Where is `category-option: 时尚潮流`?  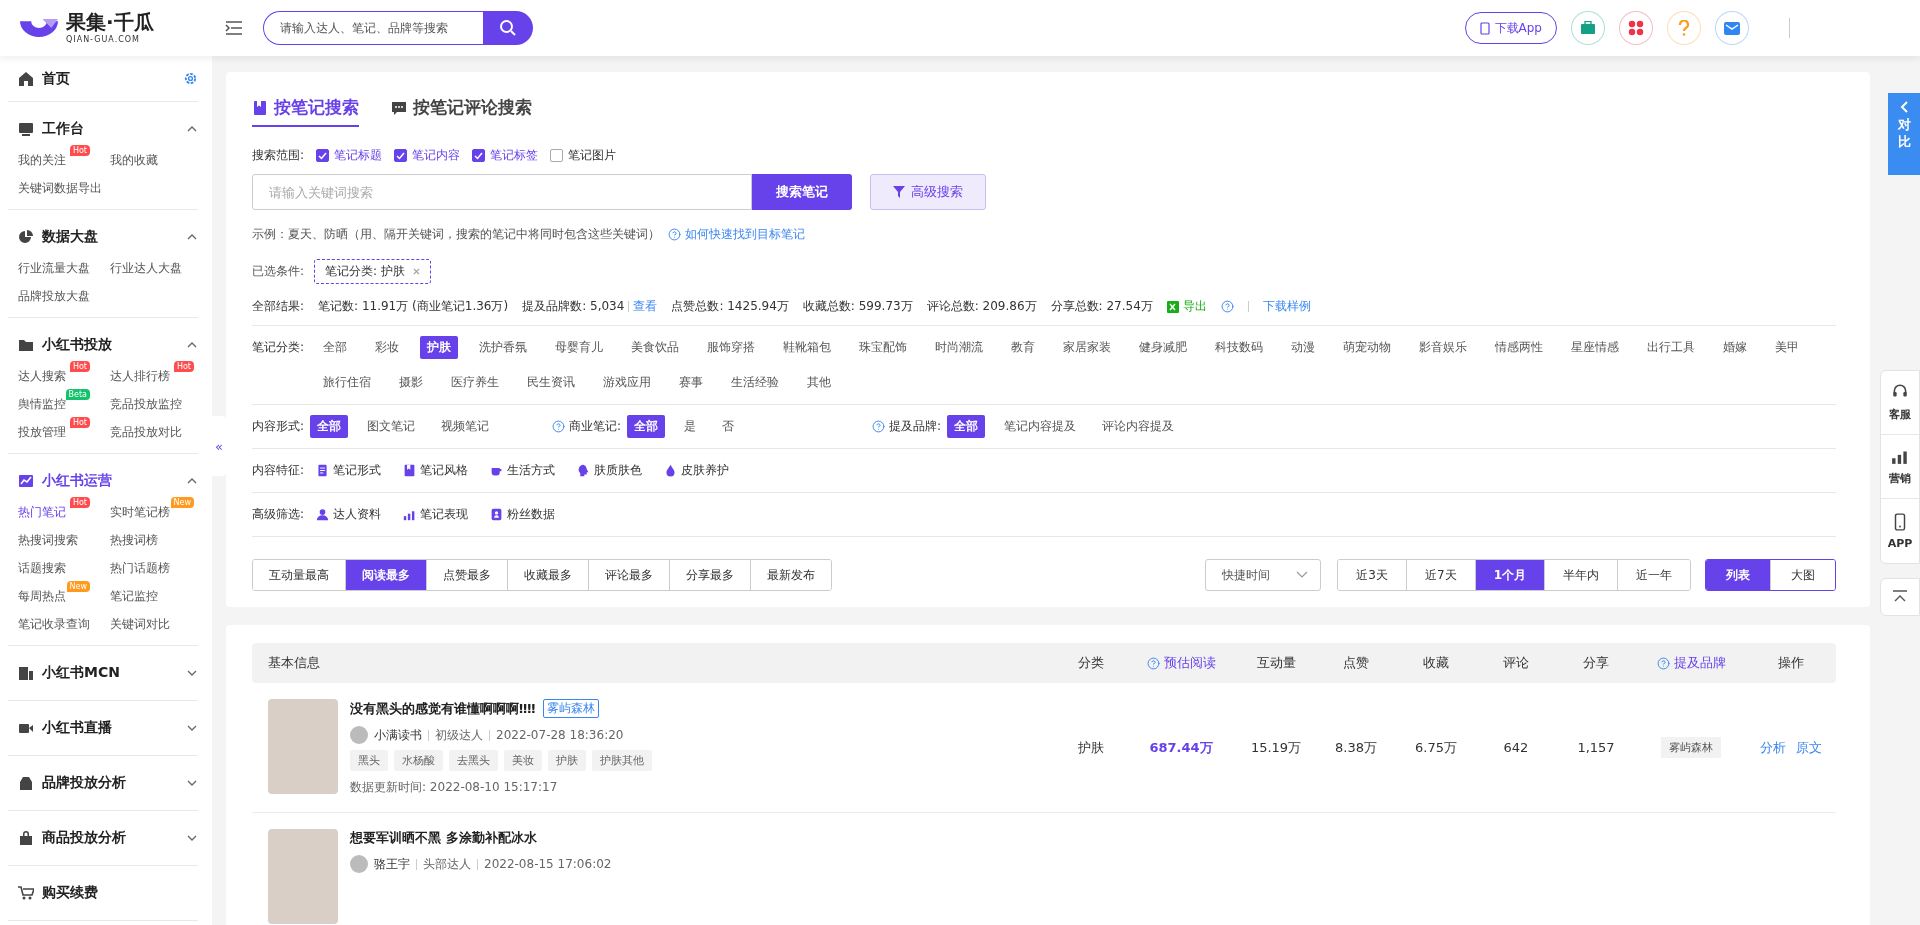 category-option: 时尚潮流 is located at coordinates (959, 347).